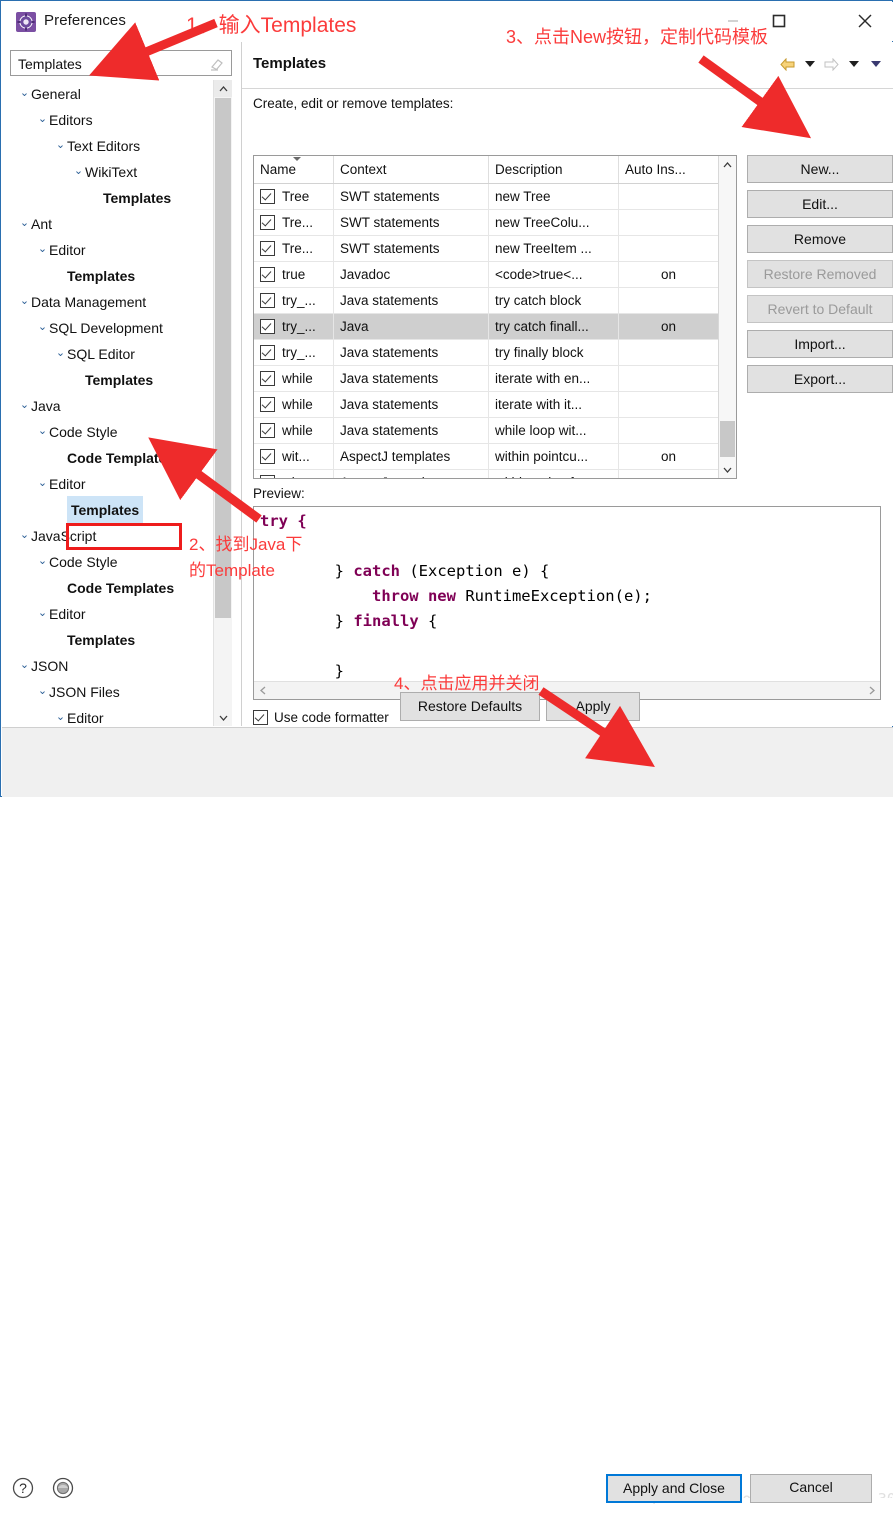 The height and width of the screenshot is (1523, 893). I want to click on filter-text-box, so click(121, 63).